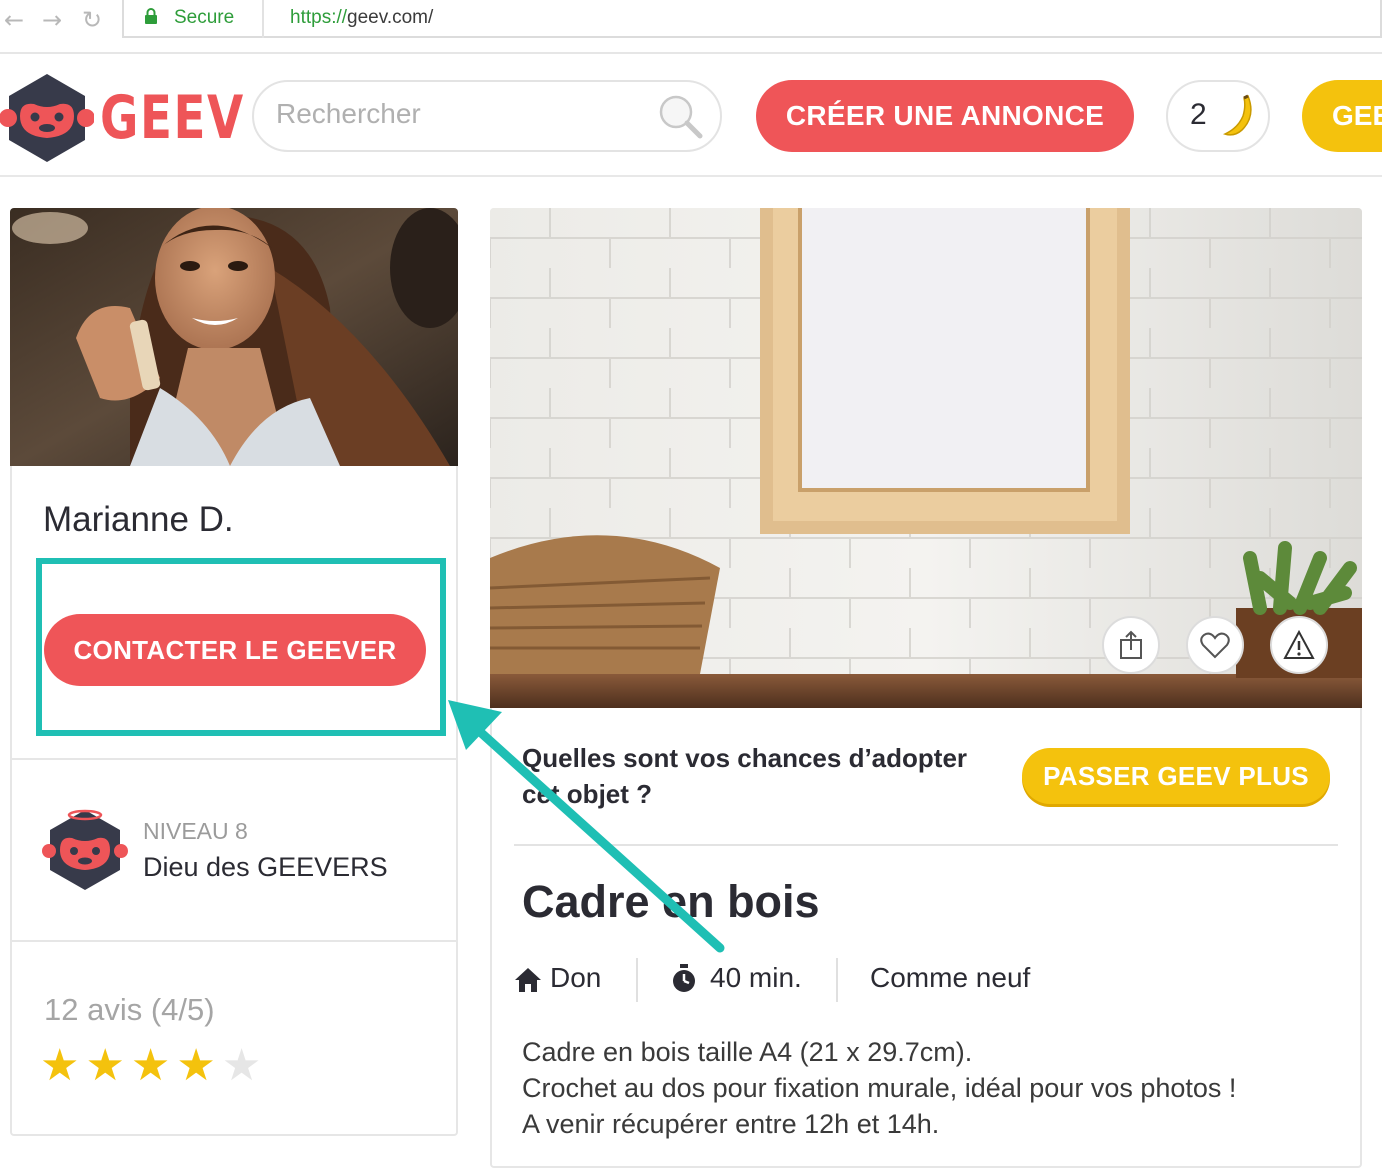  I want to click on share-icon, so click(1131, 644).